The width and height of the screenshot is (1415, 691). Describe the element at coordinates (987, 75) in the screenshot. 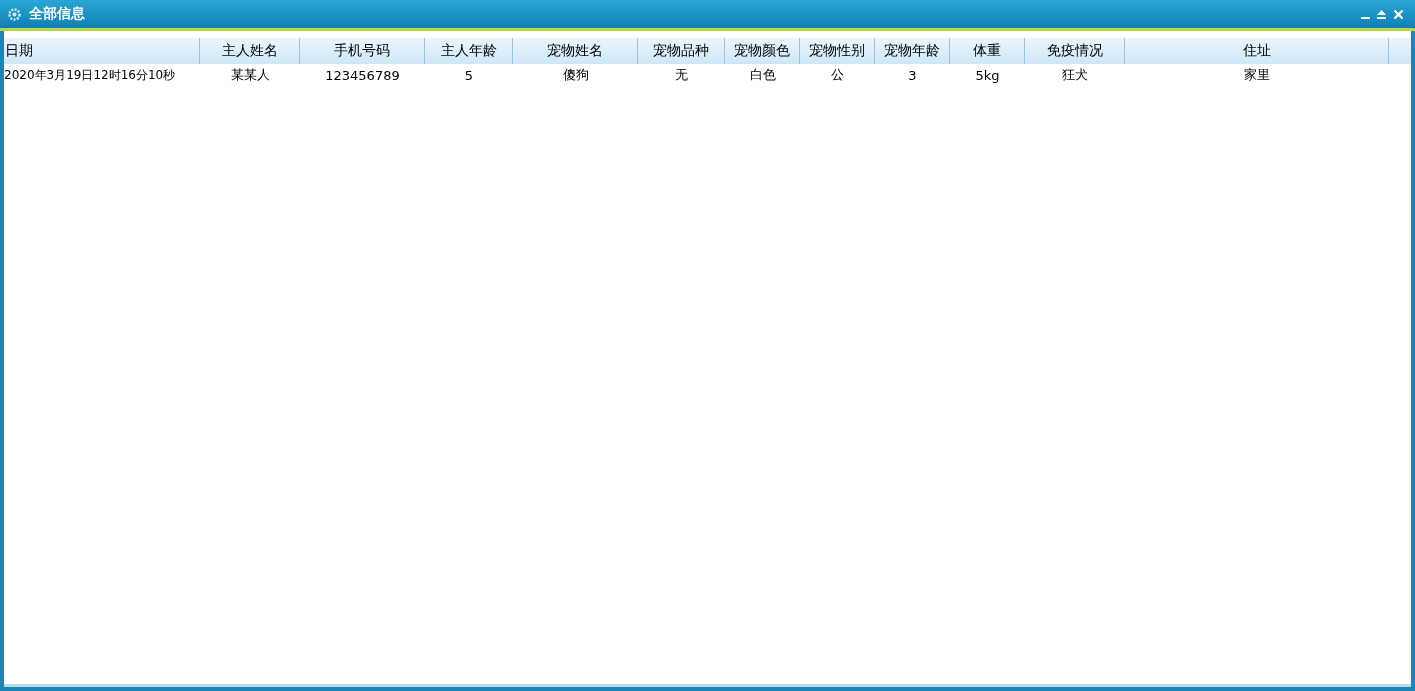

I see `table-cell-text: 5kg` at that location.